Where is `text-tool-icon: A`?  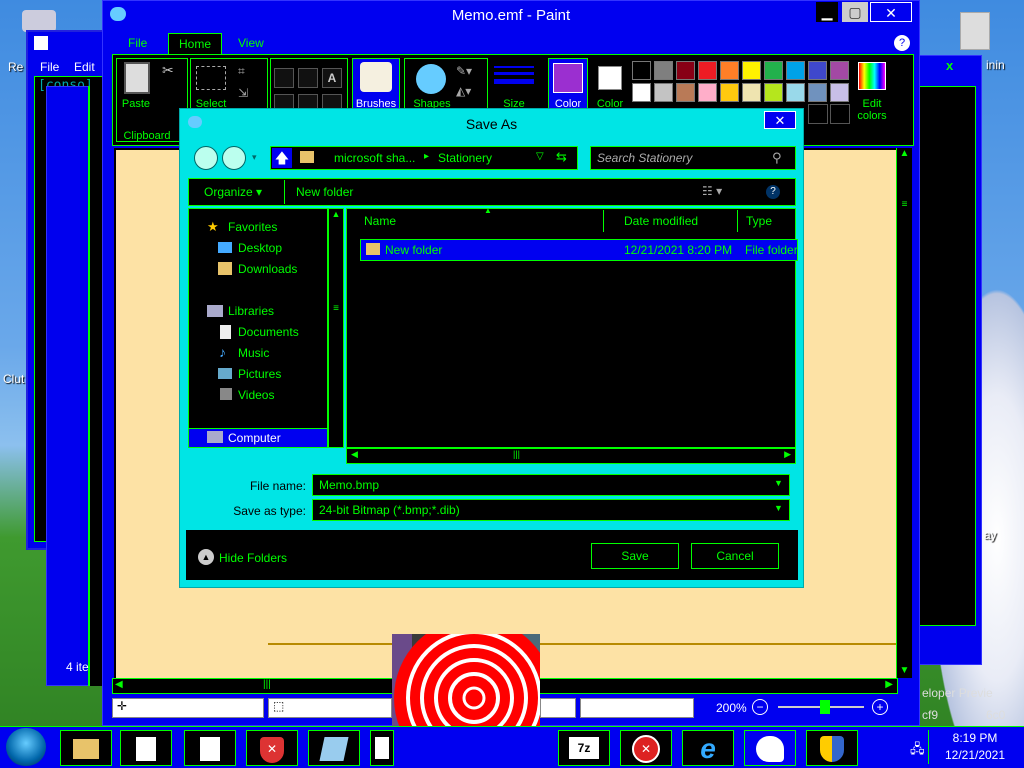
text-tool-icon: A is located at coordinates (332, 78).